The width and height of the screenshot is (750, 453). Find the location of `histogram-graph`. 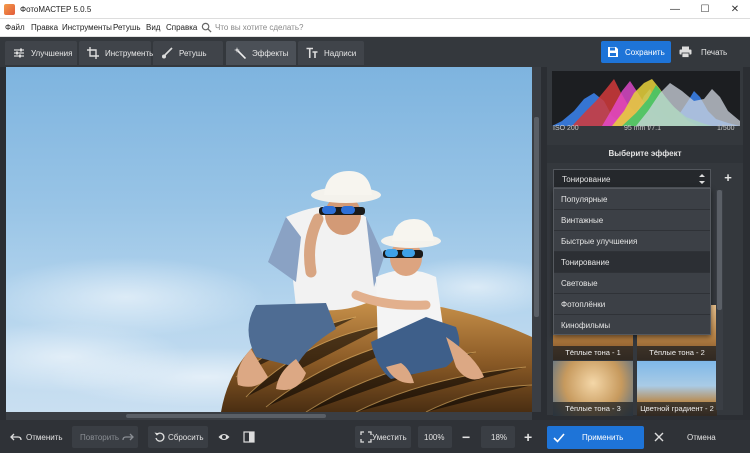

histogram-graph is located at coordinates (646, 102).